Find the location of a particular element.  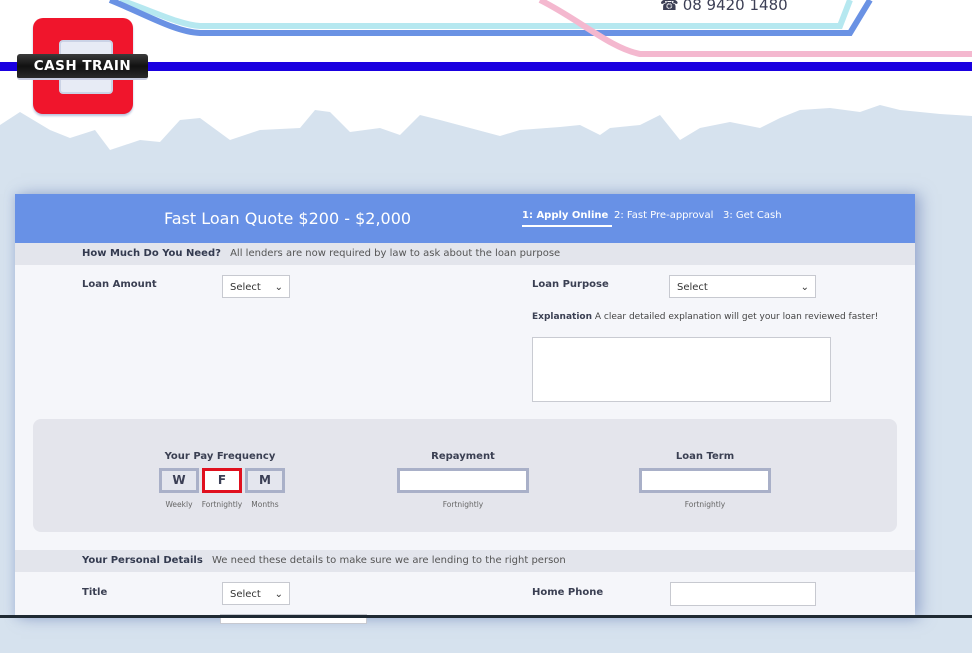

step-pre-approval: 2: Fast Pre-approval is located at coordinates (664, 215).